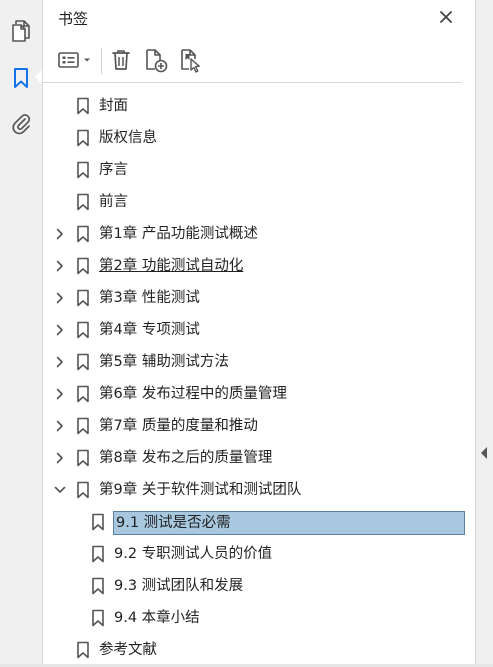 The width and height of the screenshot is (493, 667). What do you see at coordinates (259, 586) in the screenshot?
I see `bookmark-row: 9.3 测试团队和发展` at bounding box center [259, 586].